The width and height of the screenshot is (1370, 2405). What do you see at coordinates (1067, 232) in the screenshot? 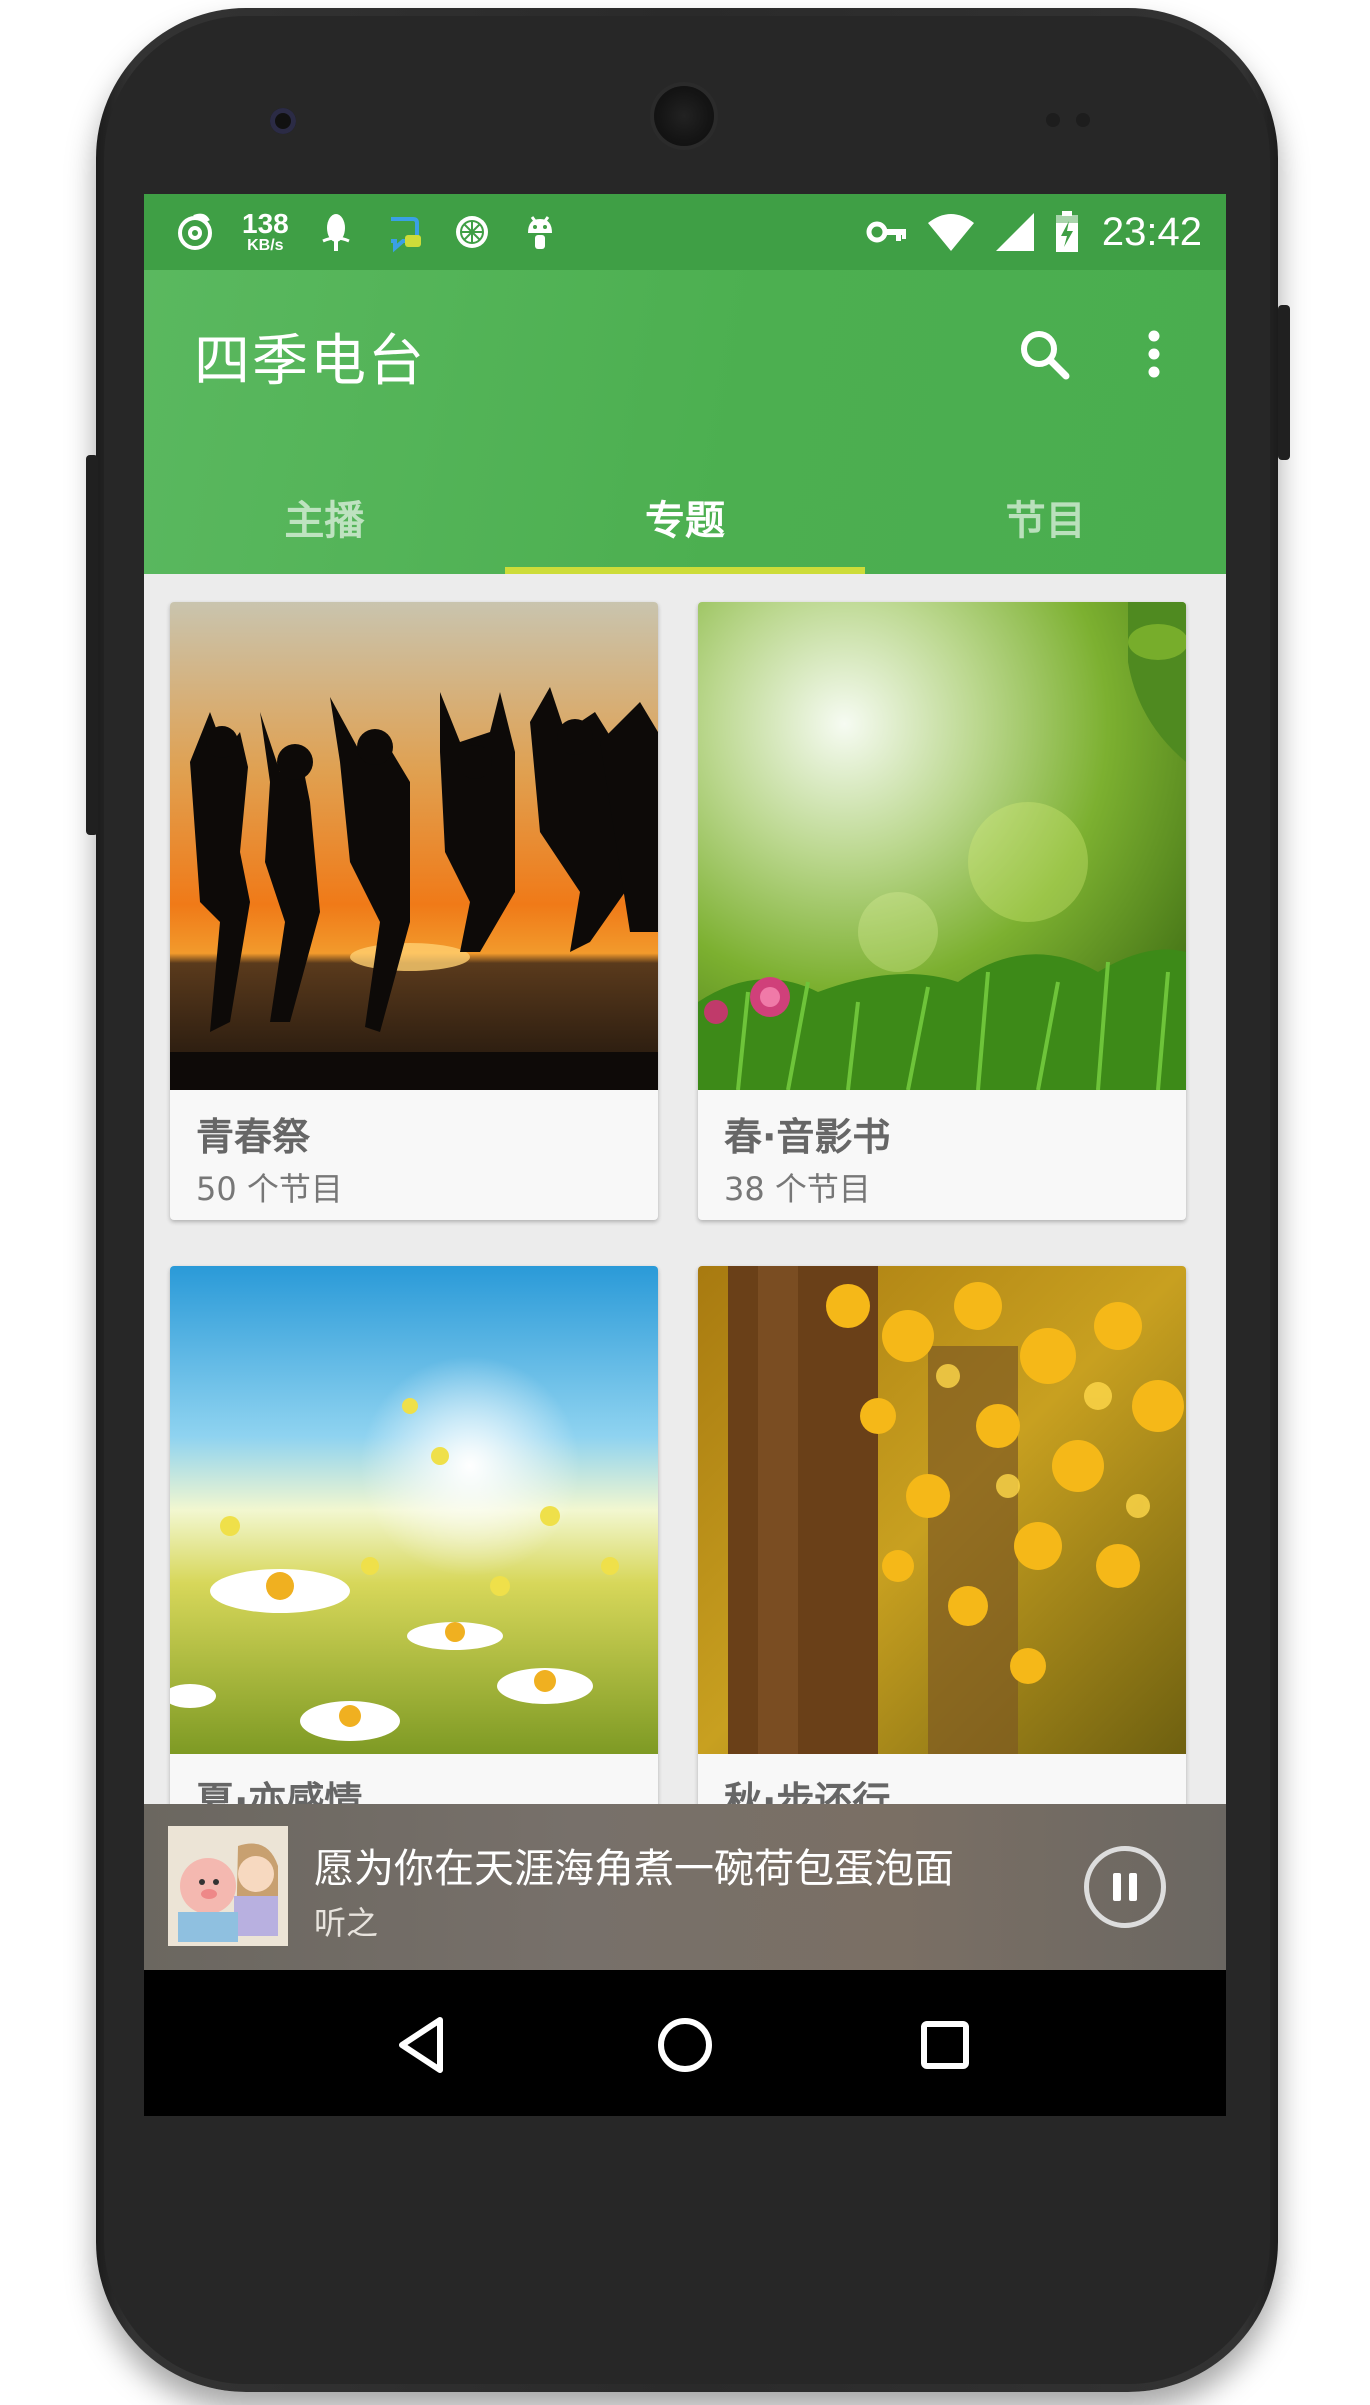
I see `battery-charging-icon` at bounding box center [1067, 232].